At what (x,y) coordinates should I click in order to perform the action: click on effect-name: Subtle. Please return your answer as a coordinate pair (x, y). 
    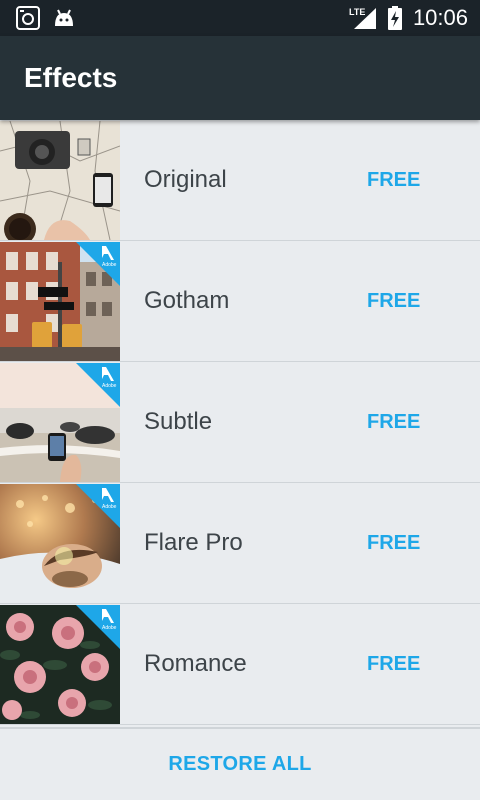
    Looking at the image, I should click on (178, 421).